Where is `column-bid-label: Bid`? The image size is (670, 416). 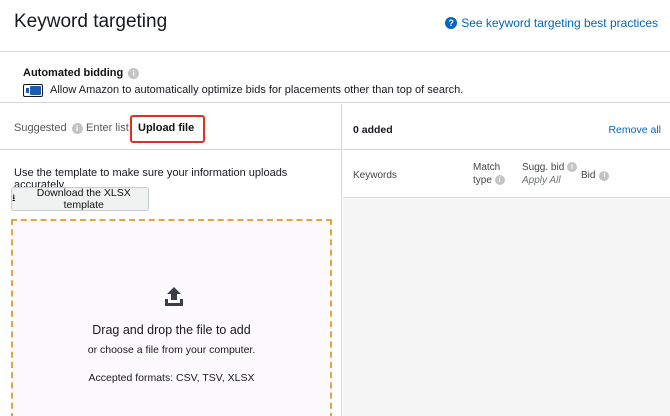 column-bid-label: Bid is located at coordinates (588, 175).